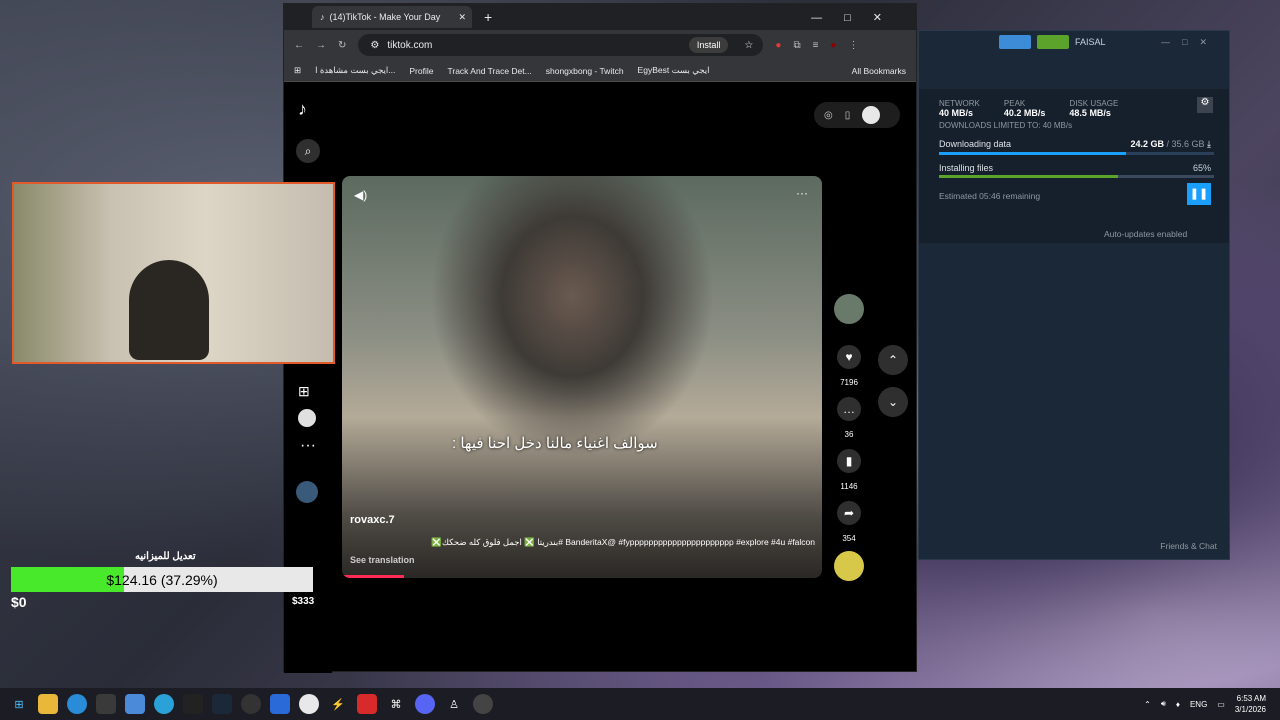 The height and width of the screenshot is (720, 1280). Describe the element at coordinates (135, 704) in the screenshot. I see `notepad-icon` at that location.